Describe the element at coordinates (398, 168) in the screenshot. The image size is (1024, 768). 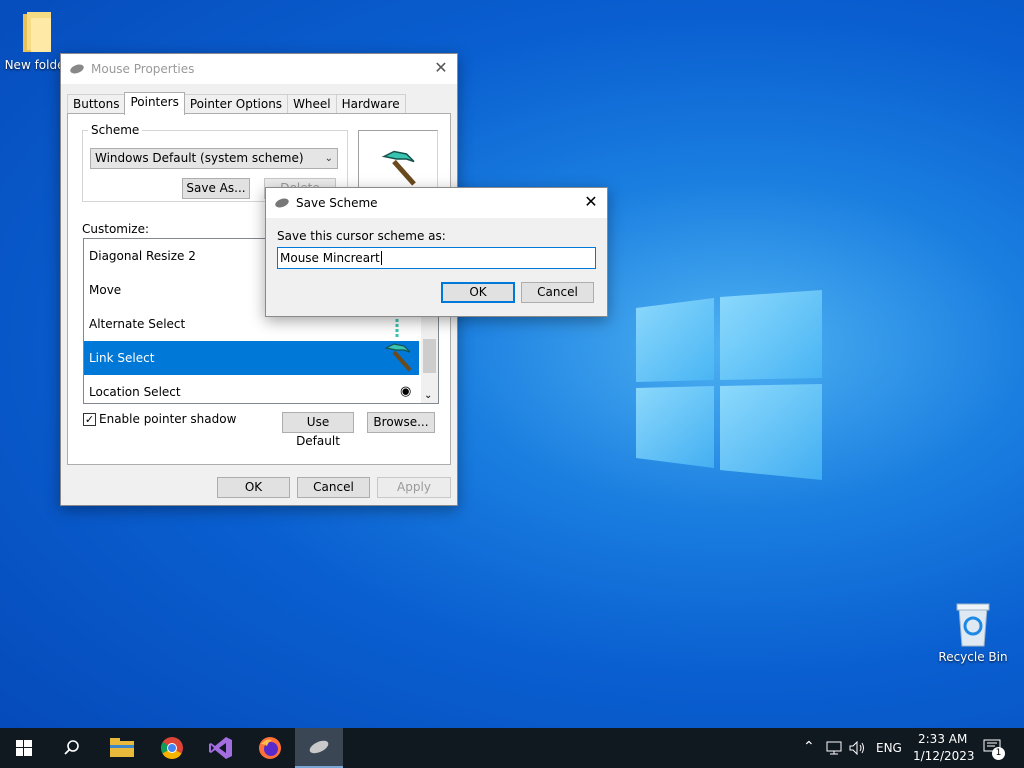
I see `pickaxe-preview-icon` at that location.